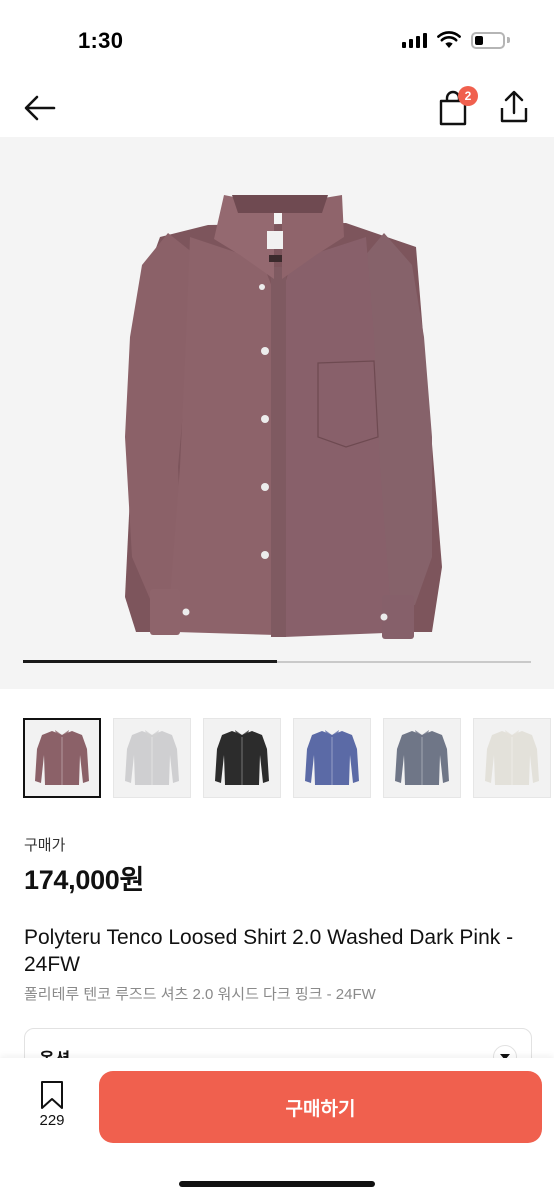  I want to click on cellular-signal-icon, so click(414, 40).